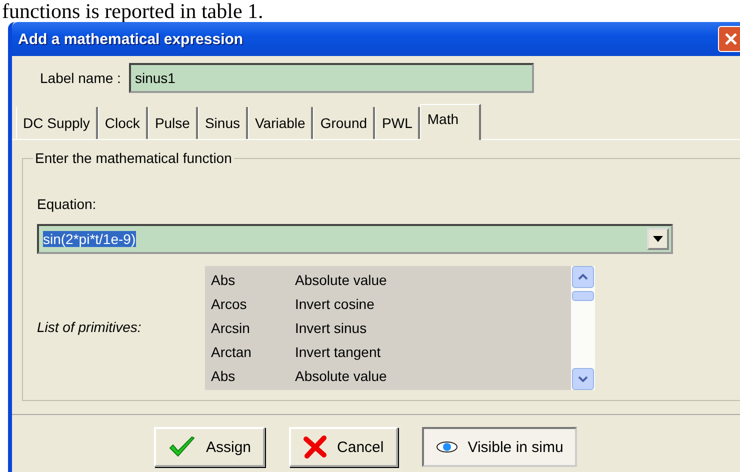 Image resolution: width=740 pixels, height=472 pixels. What do you see at coordinates (182, 447) in the screenshot?
I see `checkmark-icon` at bounding box center [182, 447].